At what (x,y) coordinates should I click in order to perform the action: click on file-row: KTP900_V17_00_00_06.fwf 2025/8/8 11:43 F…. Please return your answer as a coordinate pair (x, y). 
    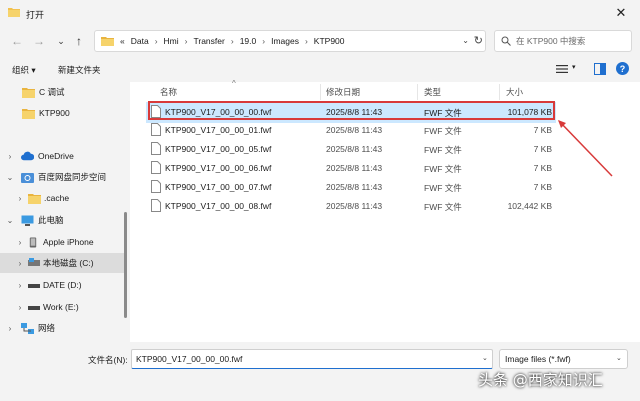
    Looking at the image, I should click on (351, 168).